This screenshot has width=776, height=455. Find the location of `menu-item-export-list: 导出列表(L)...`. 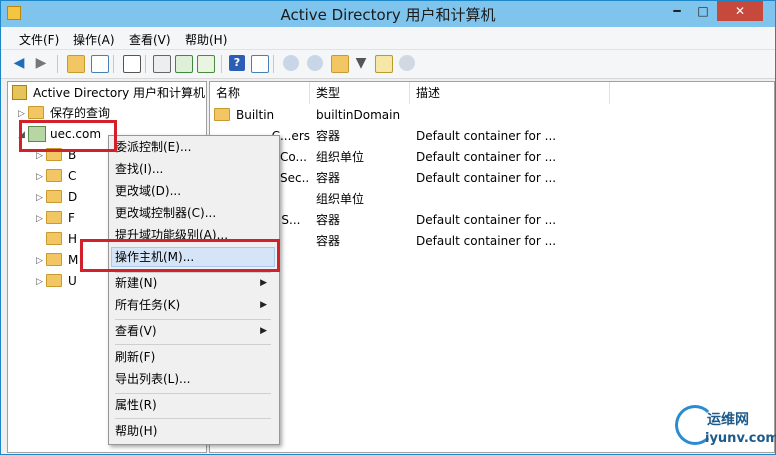

menu-item-export-list: 导出列表(L)... is located at coordinates (193, 379).